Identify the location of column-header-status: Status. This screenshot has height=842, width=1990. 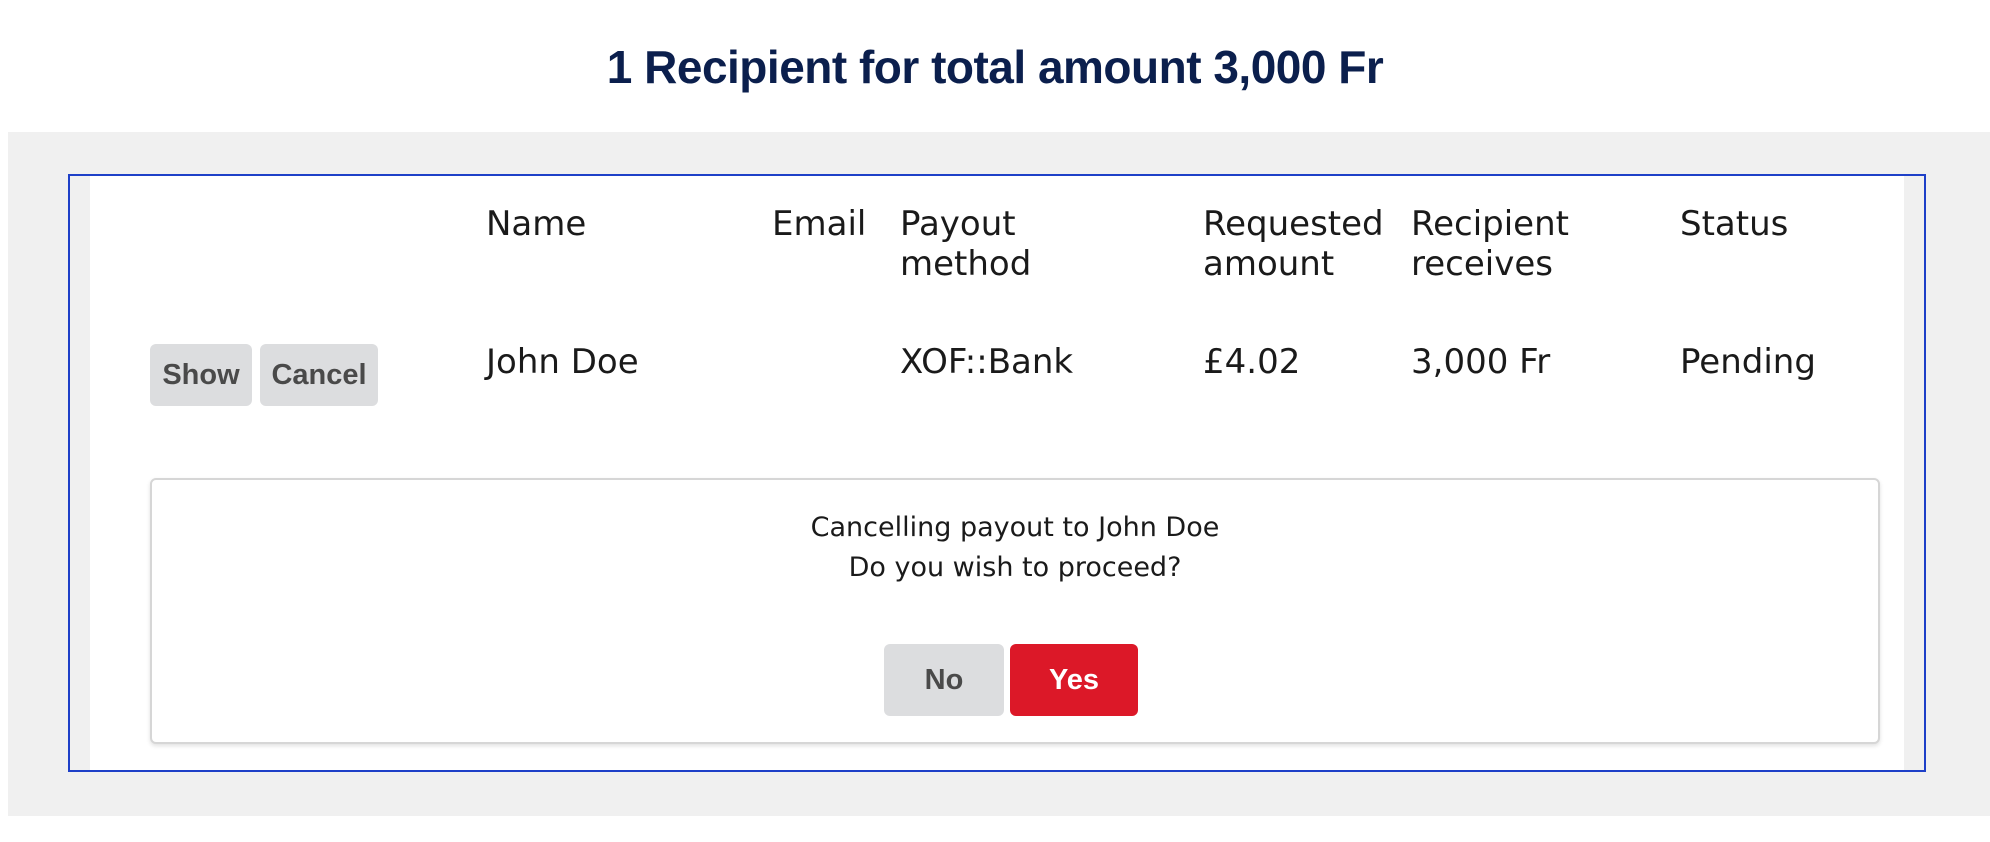
(1734, 224).